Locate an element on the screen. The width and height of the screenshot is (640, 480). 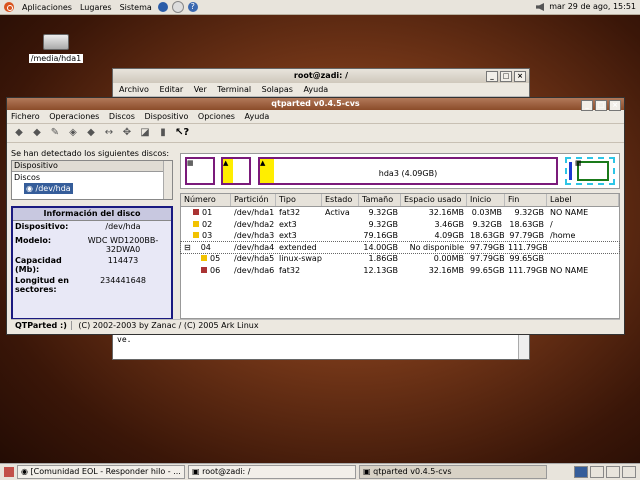
device-column-header: Dispositivo is located at coordinates (92, 166).